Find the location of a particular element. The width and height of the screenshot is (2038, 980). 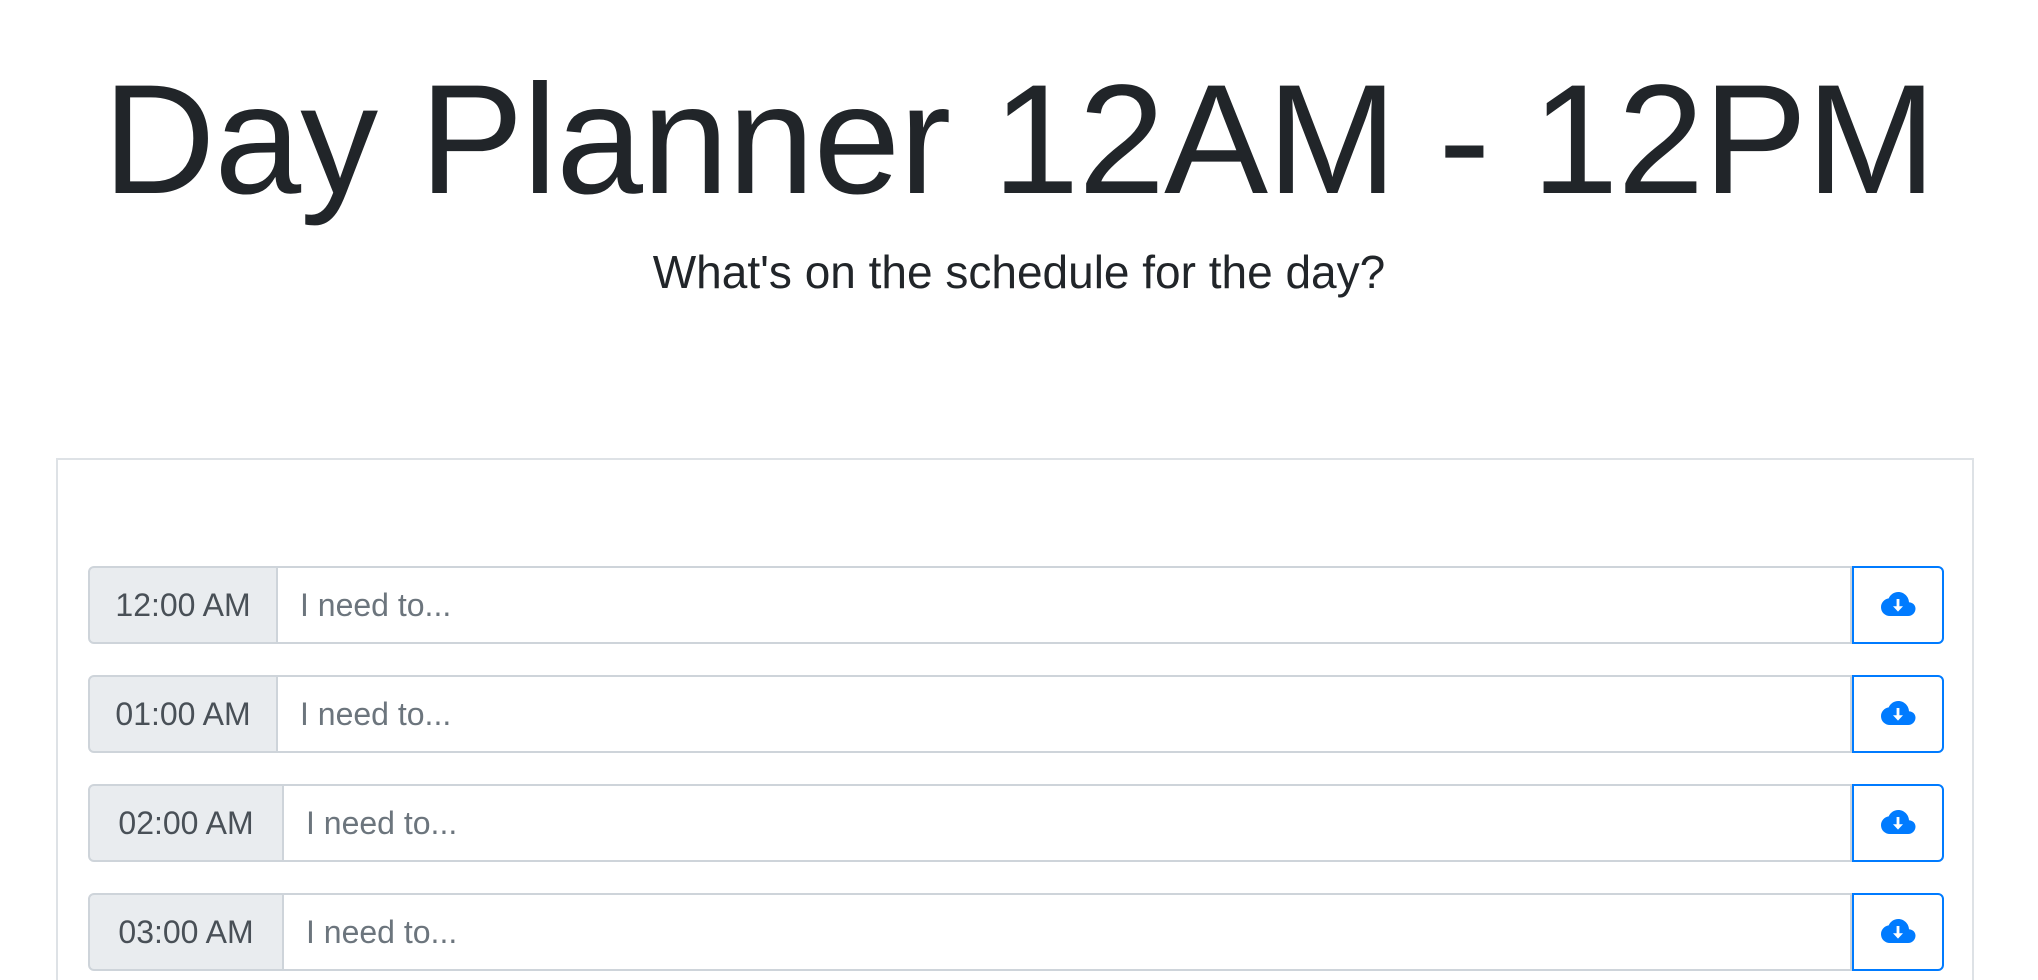

time-block-row: 02:00 AM is located at coordinates (1016, 823).